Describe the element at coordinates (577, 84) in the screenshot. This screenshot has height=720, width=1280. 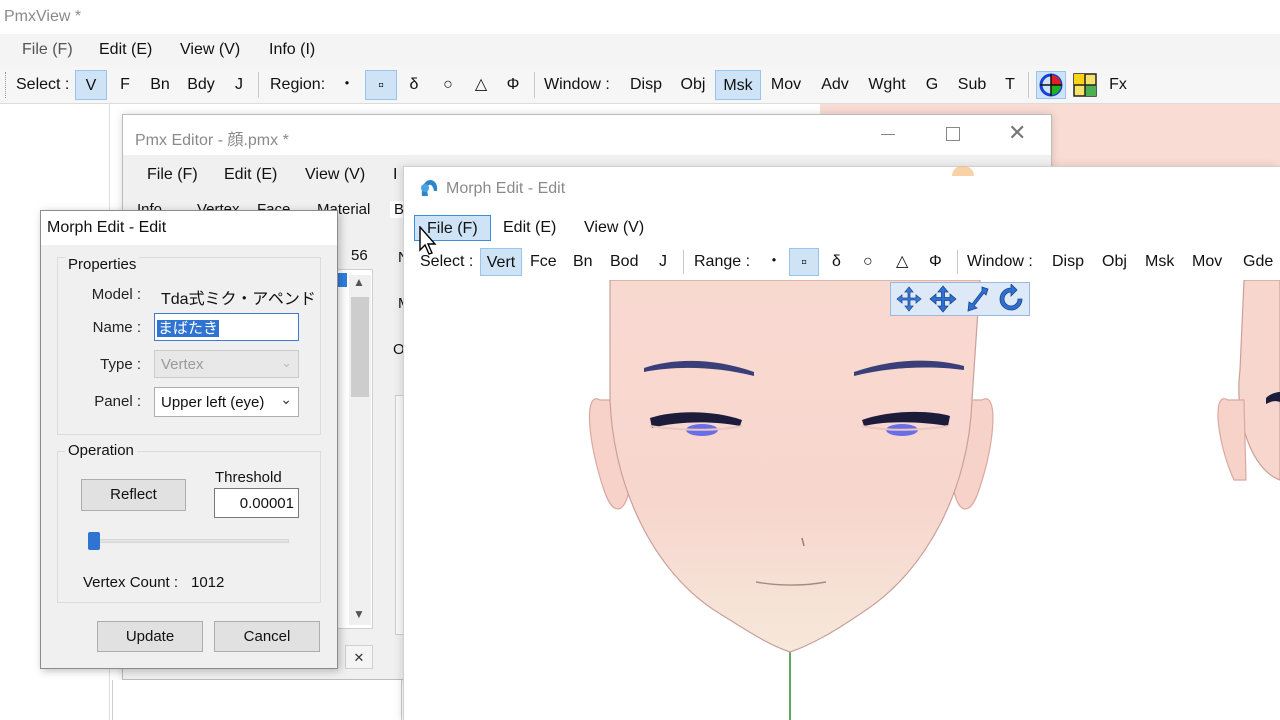
I see `window-label: Window :` at that location.